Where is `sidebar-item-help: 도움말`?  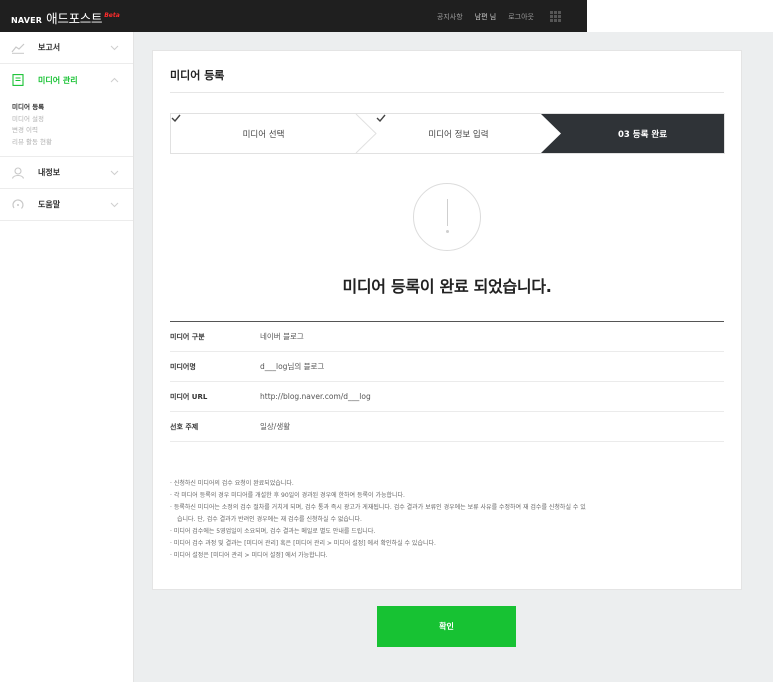 sidebar-item-help: 도움말 is located at coordinates (66, 205).